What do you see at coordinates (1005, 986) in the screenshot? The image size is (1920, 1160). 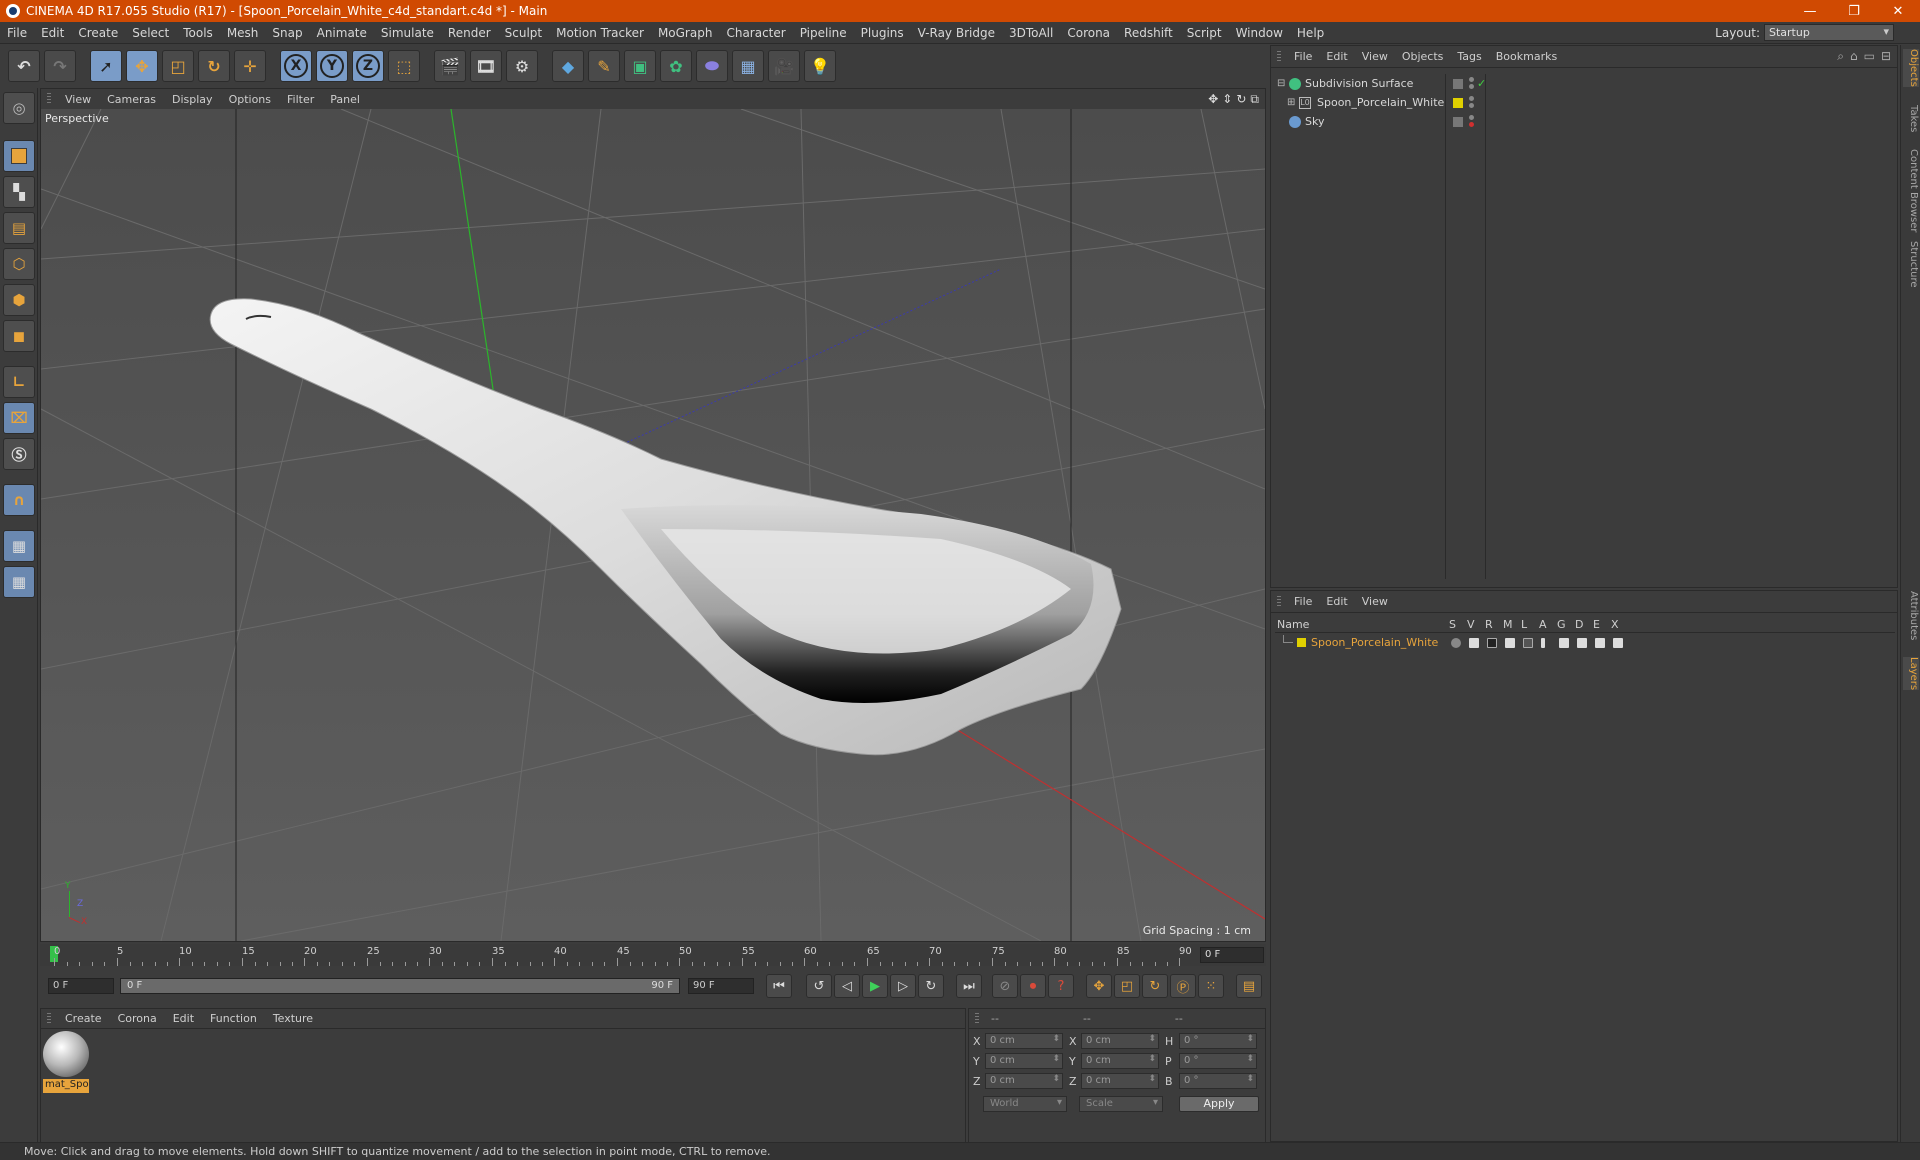 I see `record-active-button: ⊘` at bounding box center [1005, 986].